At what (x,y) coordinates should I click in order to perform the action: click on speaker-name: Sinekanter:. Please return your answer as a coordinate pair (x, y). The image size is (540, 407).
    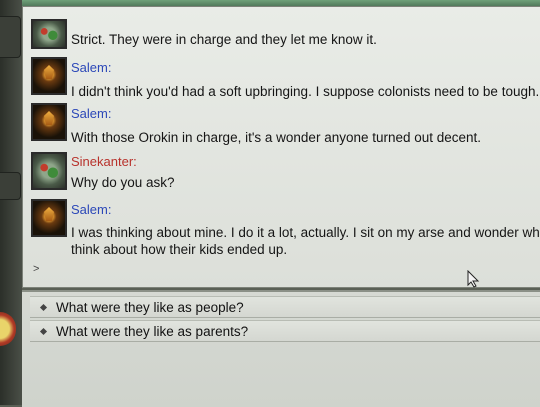
    Looking at the image, I should click on (104, 161).